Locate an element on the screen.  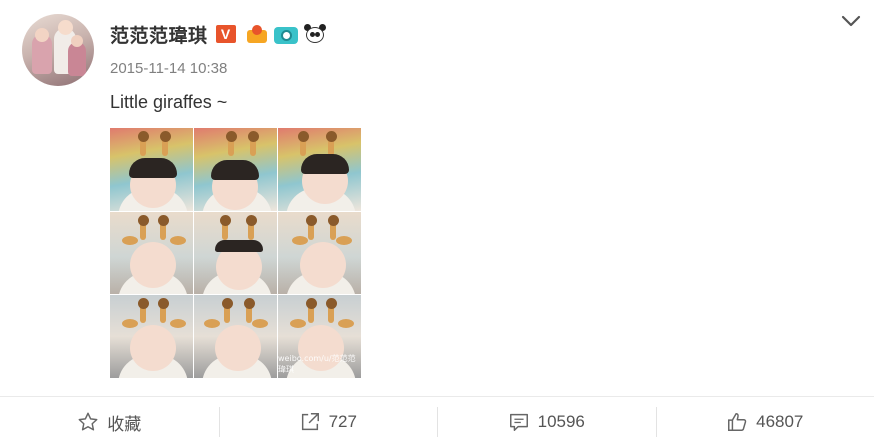
author-name: 范范范瑋琪 is located at coordinates (159, 34).